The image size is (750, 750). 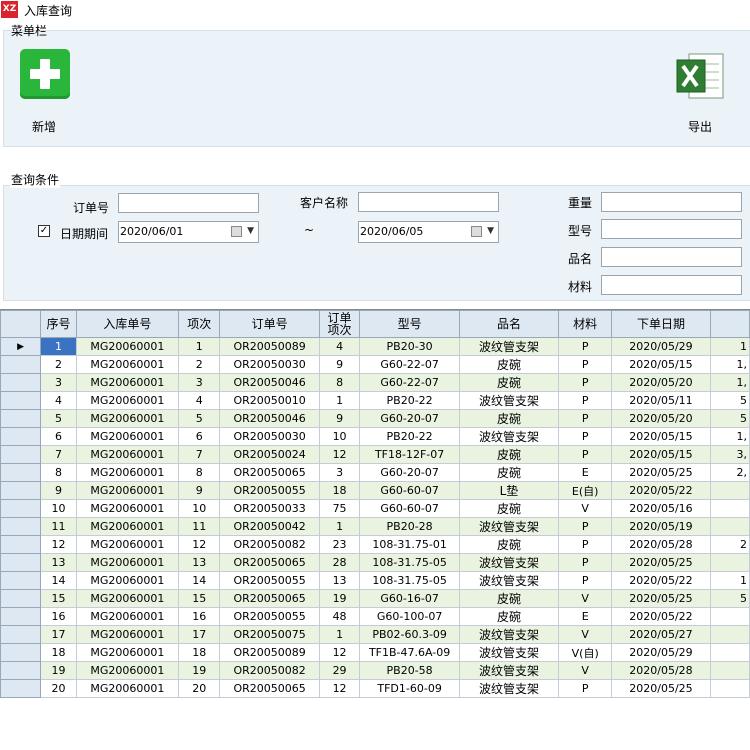 I want to click on cell-order-date: 2020/05/22, so click(x=661, y=616).